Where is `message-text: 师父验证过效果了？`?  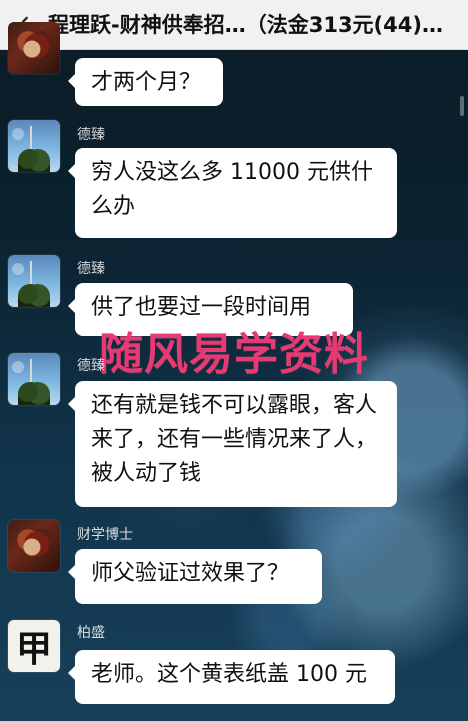
message-text: 师父验证过效果了？ is located at coordinates (190, 573).